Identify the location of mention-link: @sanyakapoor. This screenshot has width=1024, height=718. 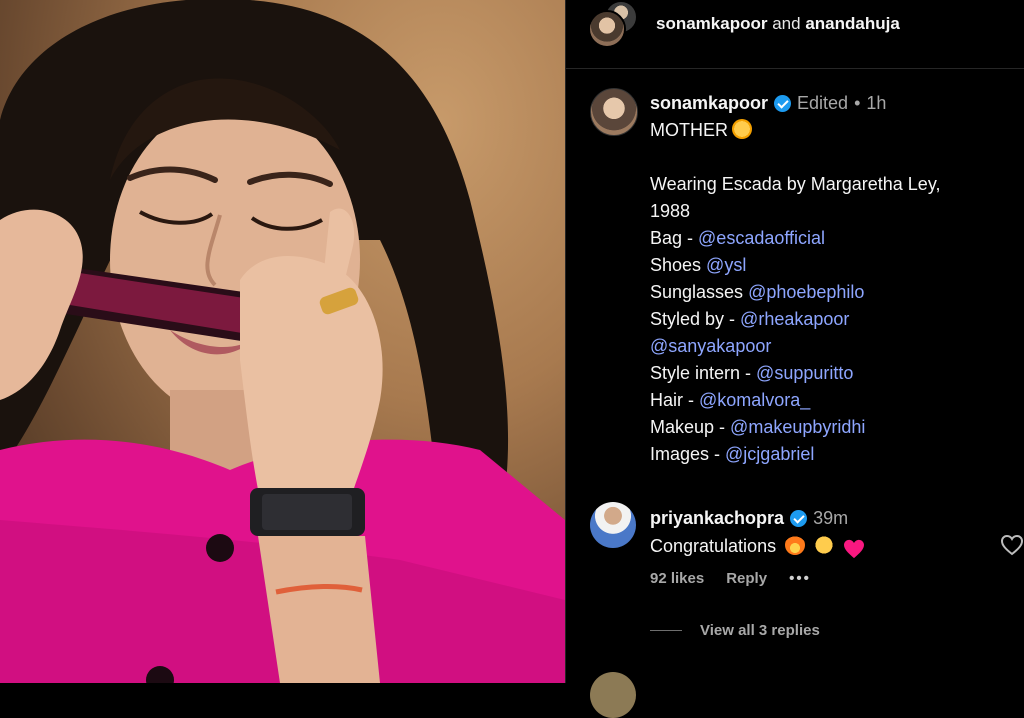
(710, 346).